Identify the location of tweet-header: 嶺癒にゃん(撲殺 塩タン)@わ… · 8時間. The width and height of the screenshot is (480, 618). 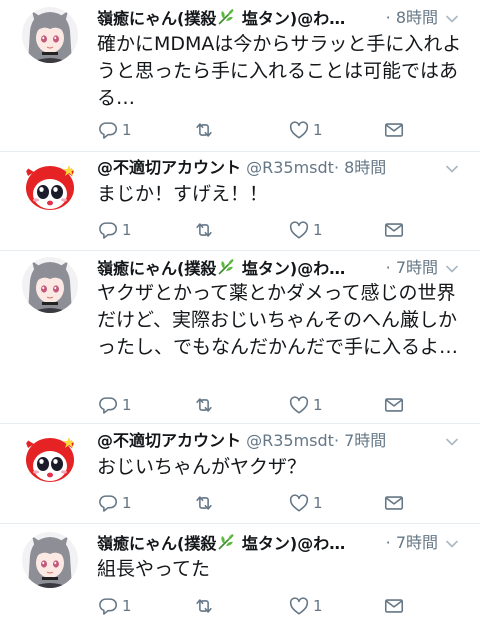
(282, 18).